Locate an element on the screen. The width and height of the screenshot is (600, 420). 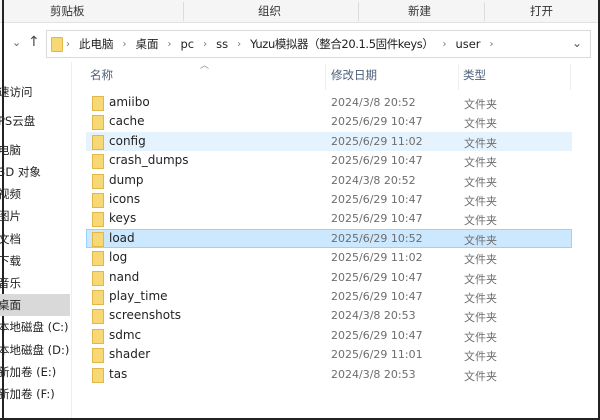
breadcrumb-ss: ss is located at coordinates (222, 44).